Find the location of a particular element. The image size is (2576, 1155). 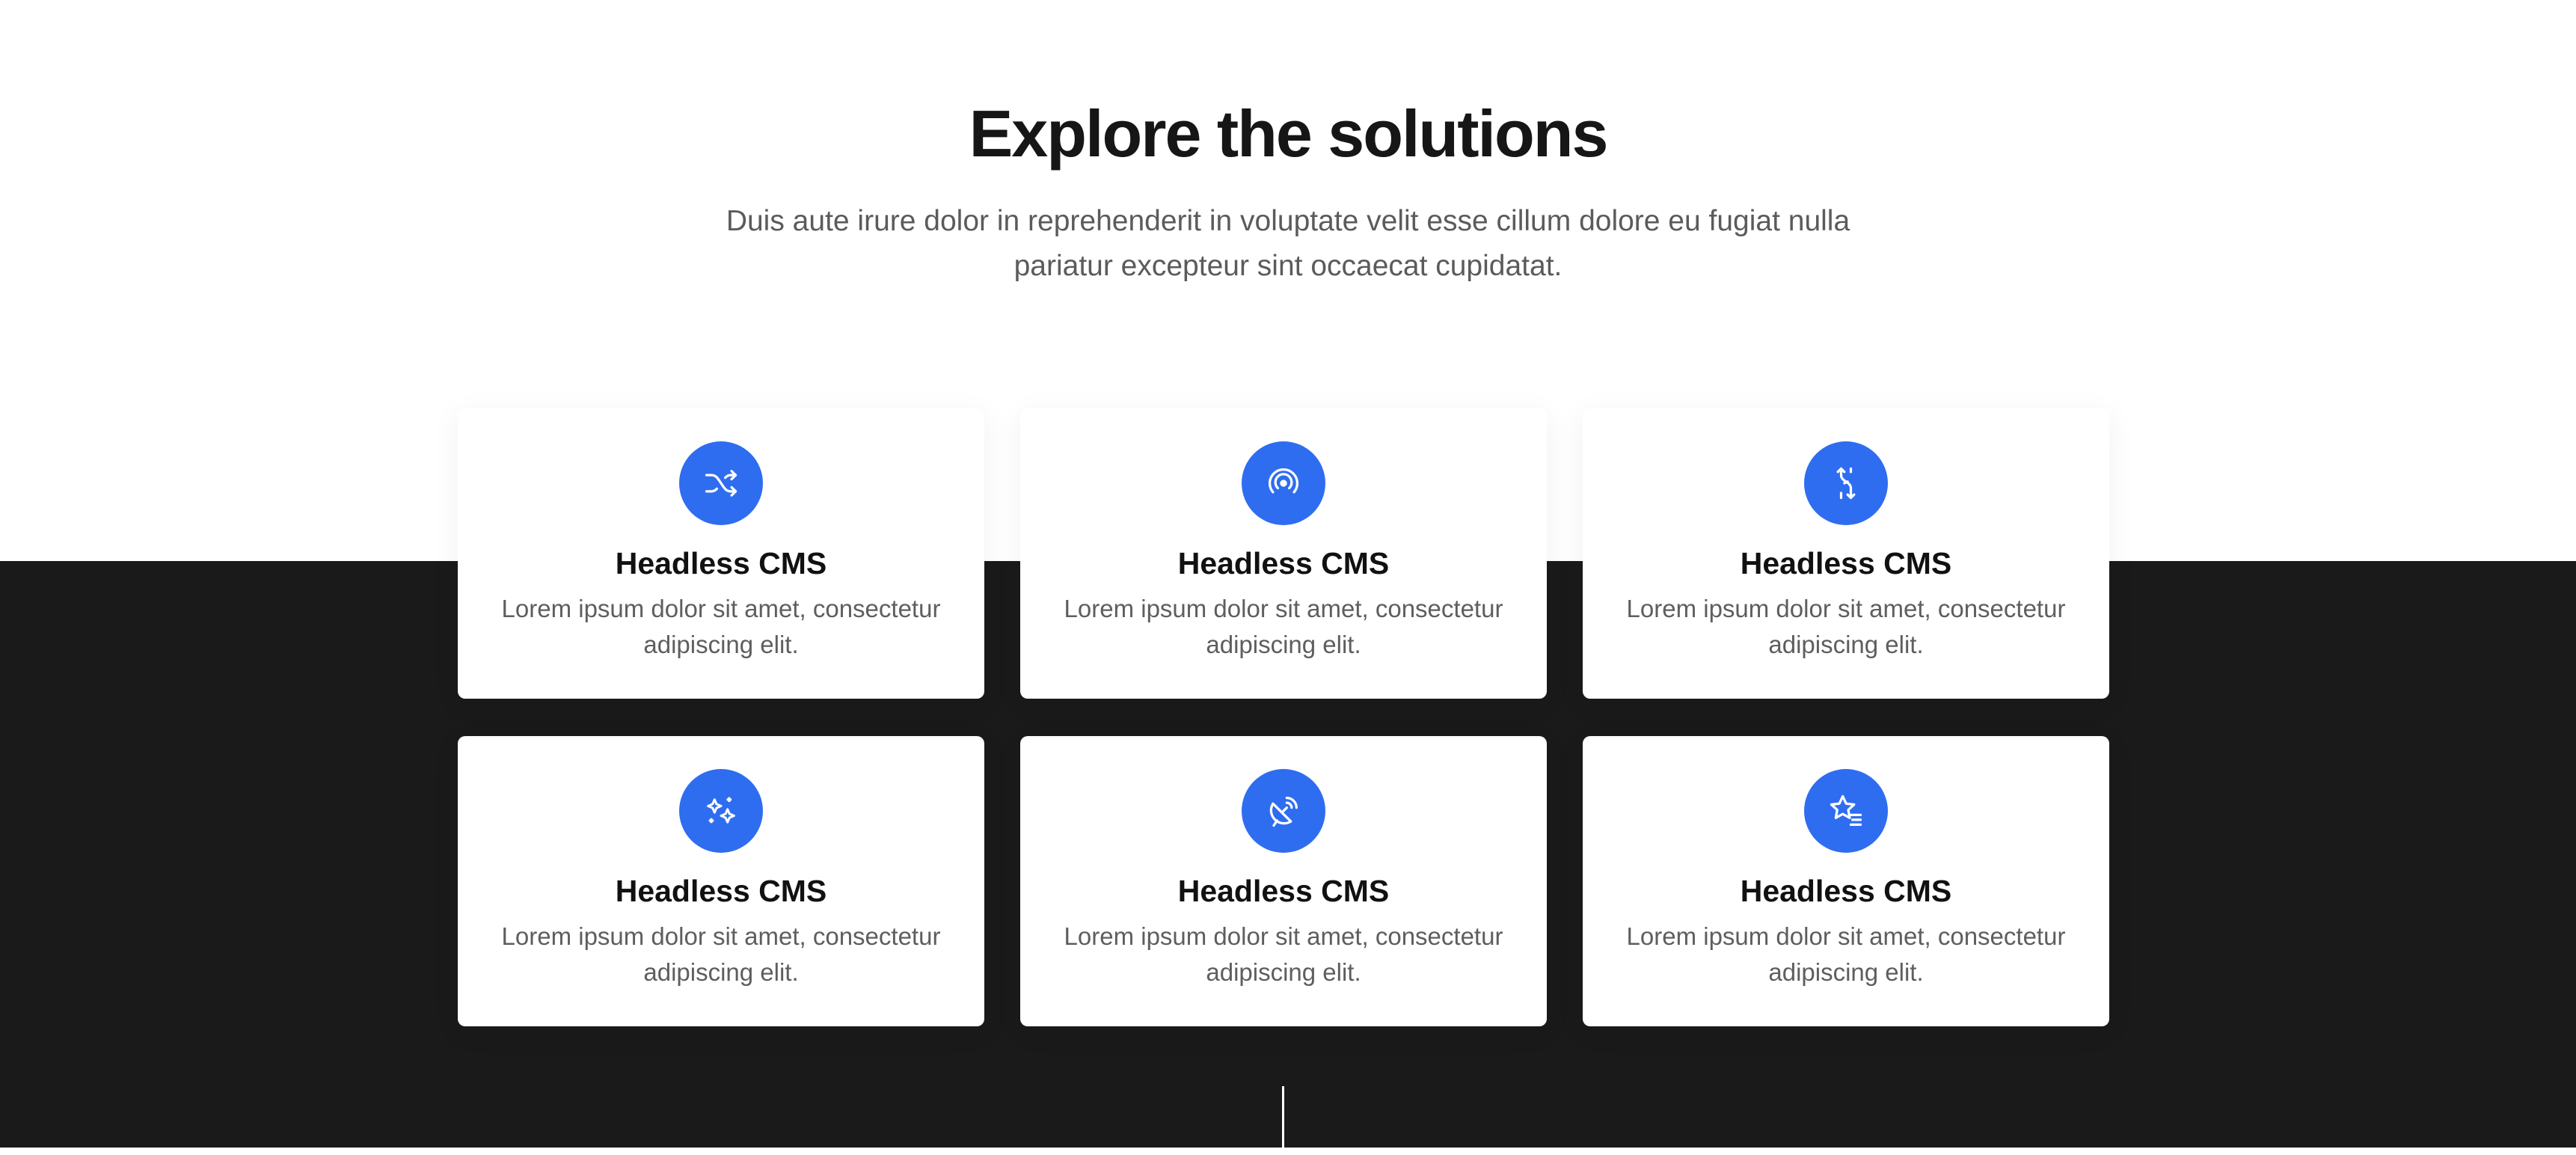

star-list-icon is located at coordinates (1846, 811).